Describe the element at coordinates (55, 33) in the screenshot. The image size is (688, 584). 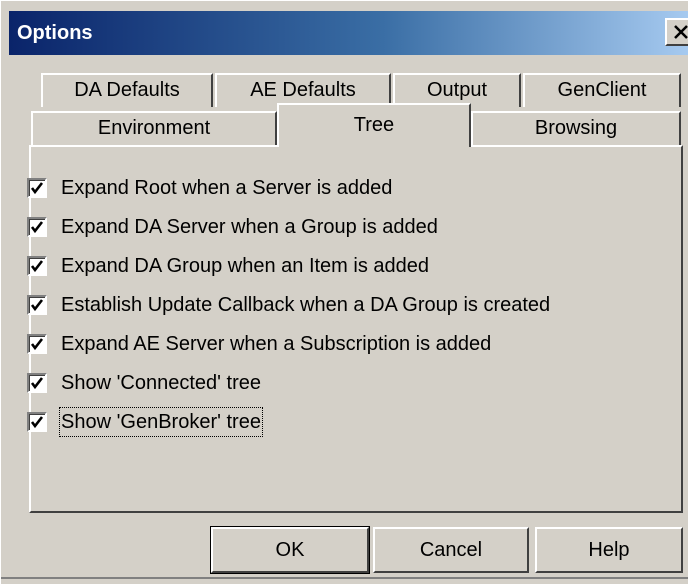
I see `dialog-title: Options` at that location.